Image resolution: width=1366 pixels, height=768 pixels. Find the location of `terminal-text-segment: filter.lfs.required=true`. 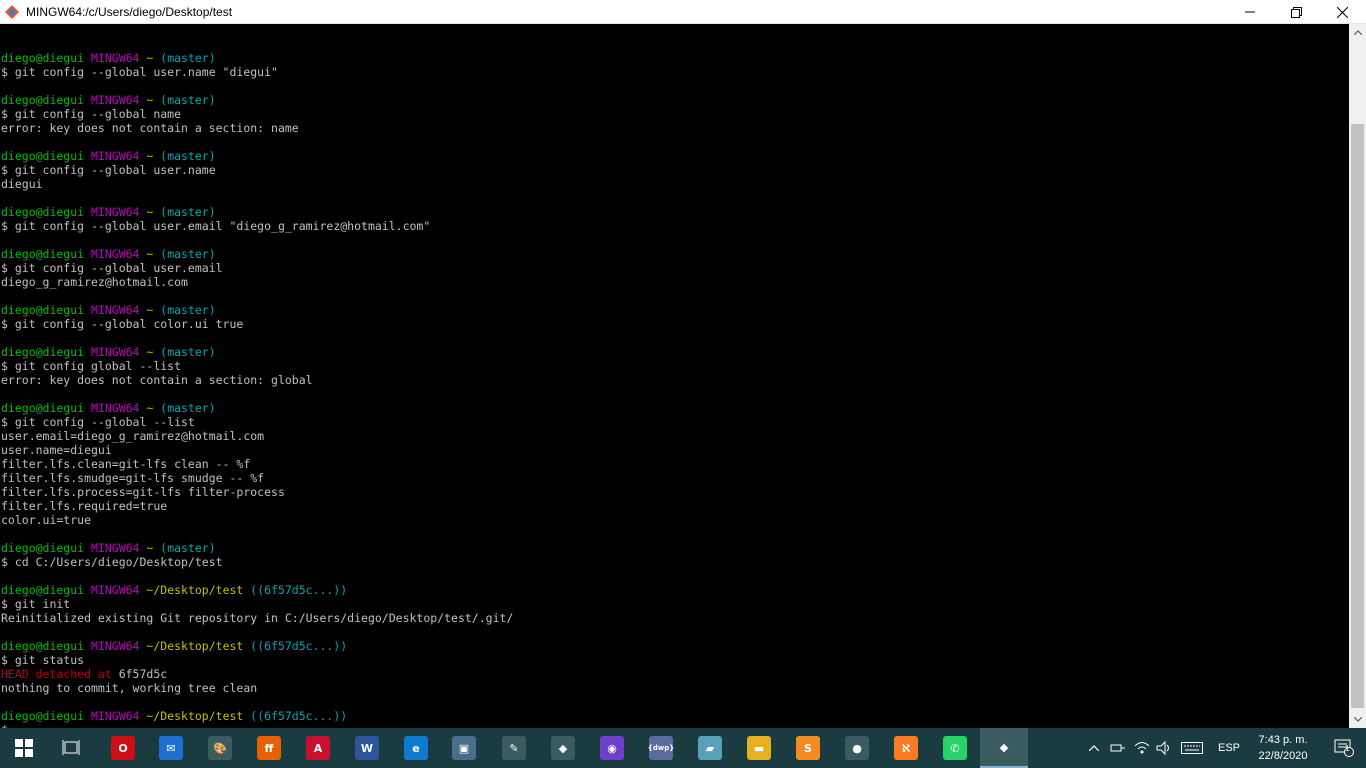

terminal-text-segment: filter.lfs.required=true is located at coordinates (84, 506).